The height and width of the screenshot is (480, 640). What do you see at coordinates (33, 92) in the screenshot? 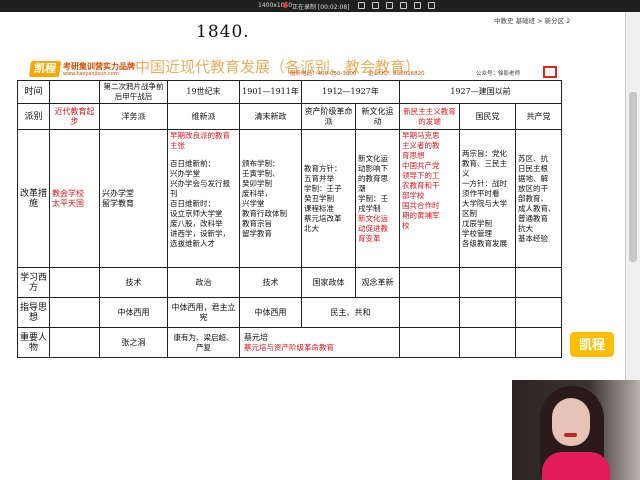
I see `time-label: 时间` at bounding box center [33, 92].